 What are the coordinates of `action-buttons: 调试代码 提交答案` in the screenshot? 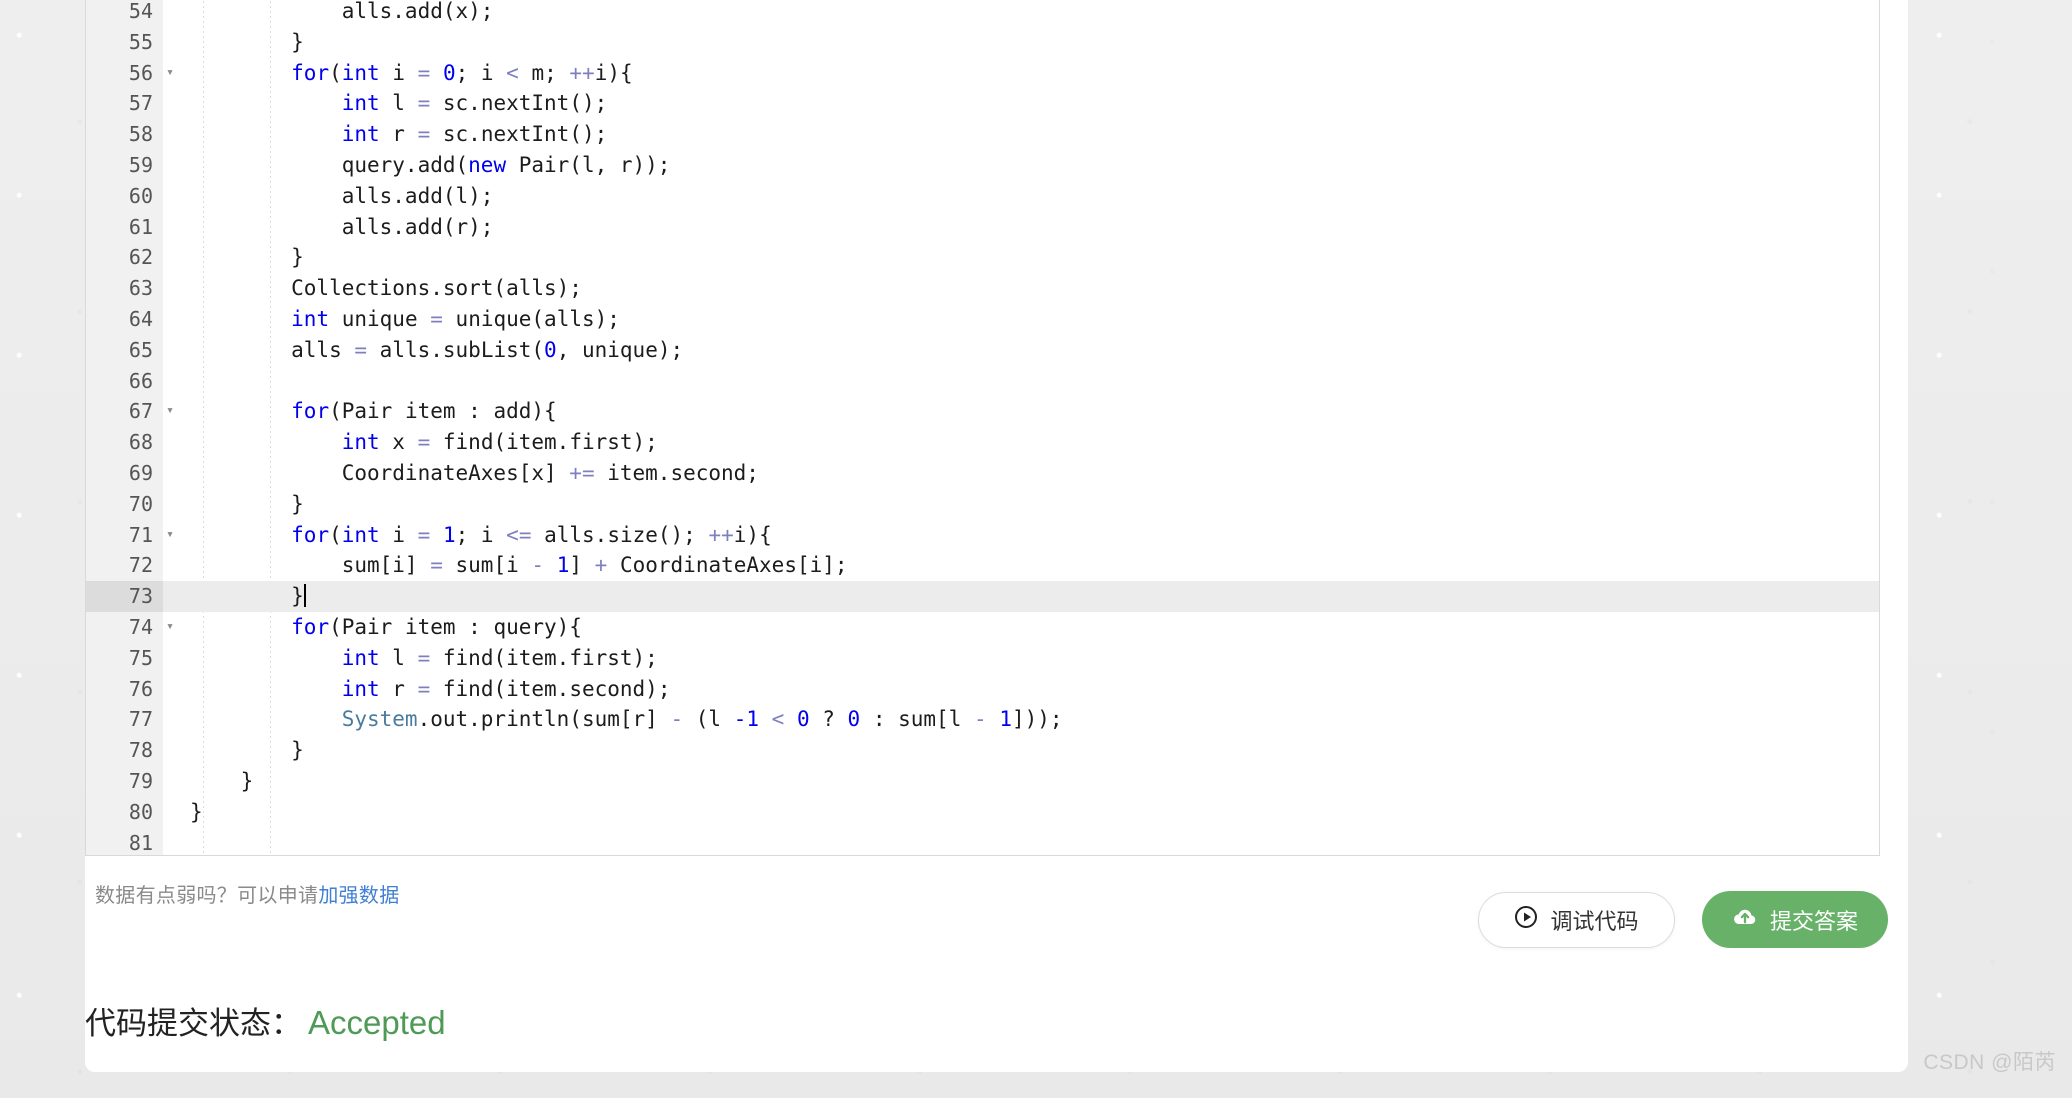 It's located at (1683, 919).